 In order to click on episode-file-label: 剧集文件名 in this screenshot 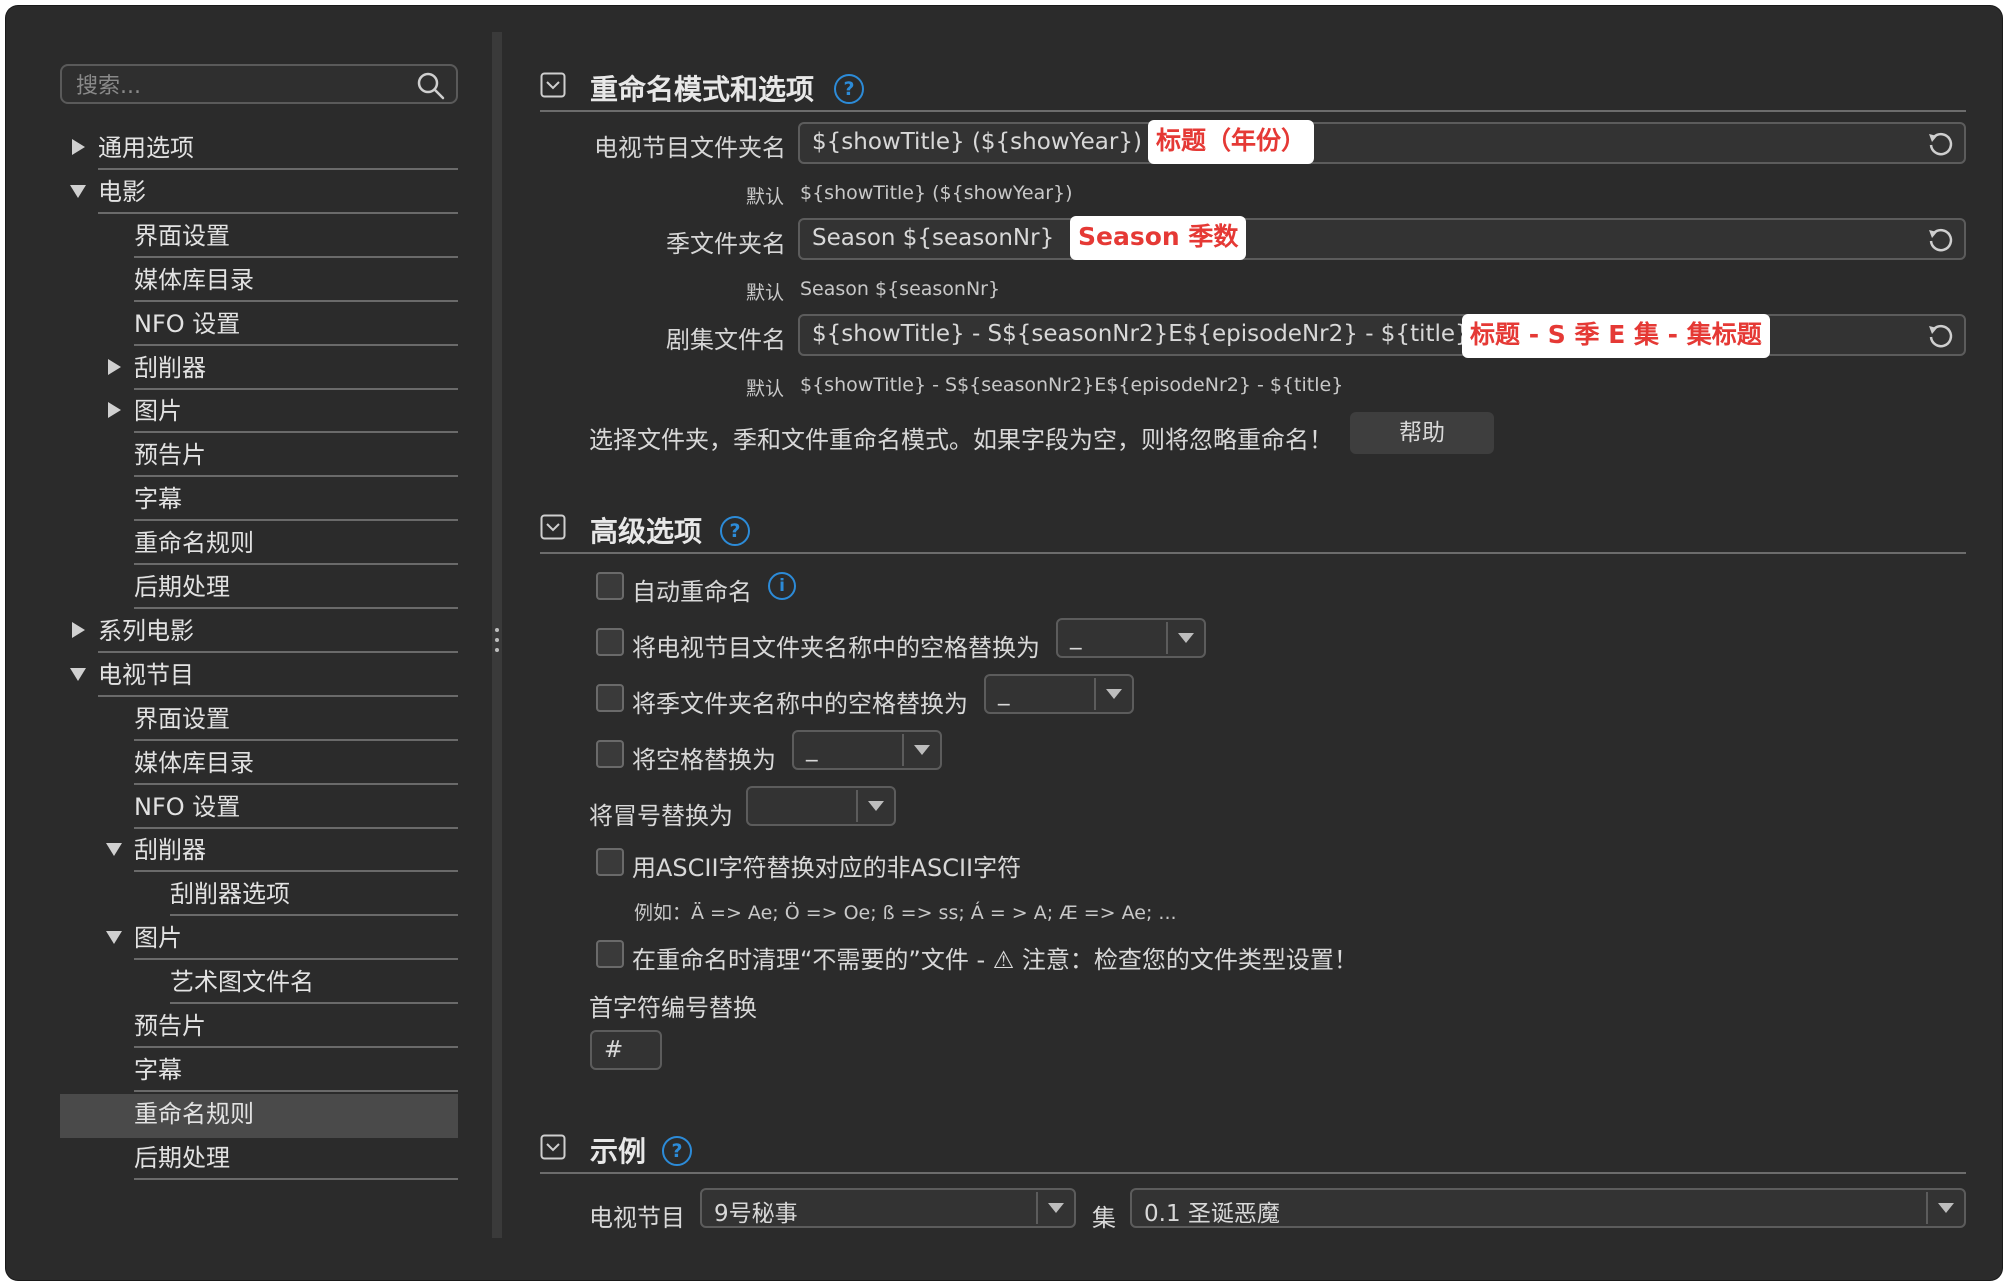, I will do `click(726, 340)`.